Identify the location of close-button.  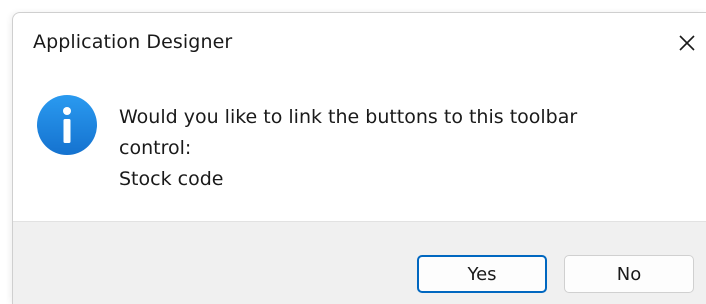
(686, 43).